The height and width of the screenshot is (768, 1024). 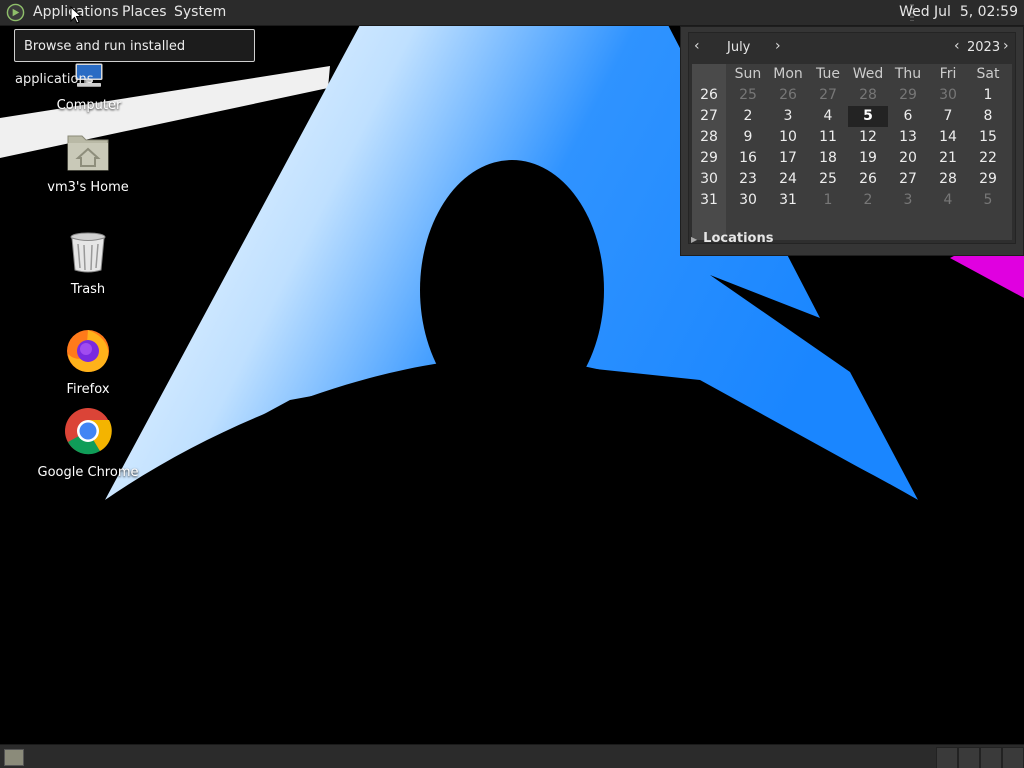 What do you see at coordinates (828, 179) in the screenshot?
I see `calendar-day: 25` at bounding box center [828, 179].